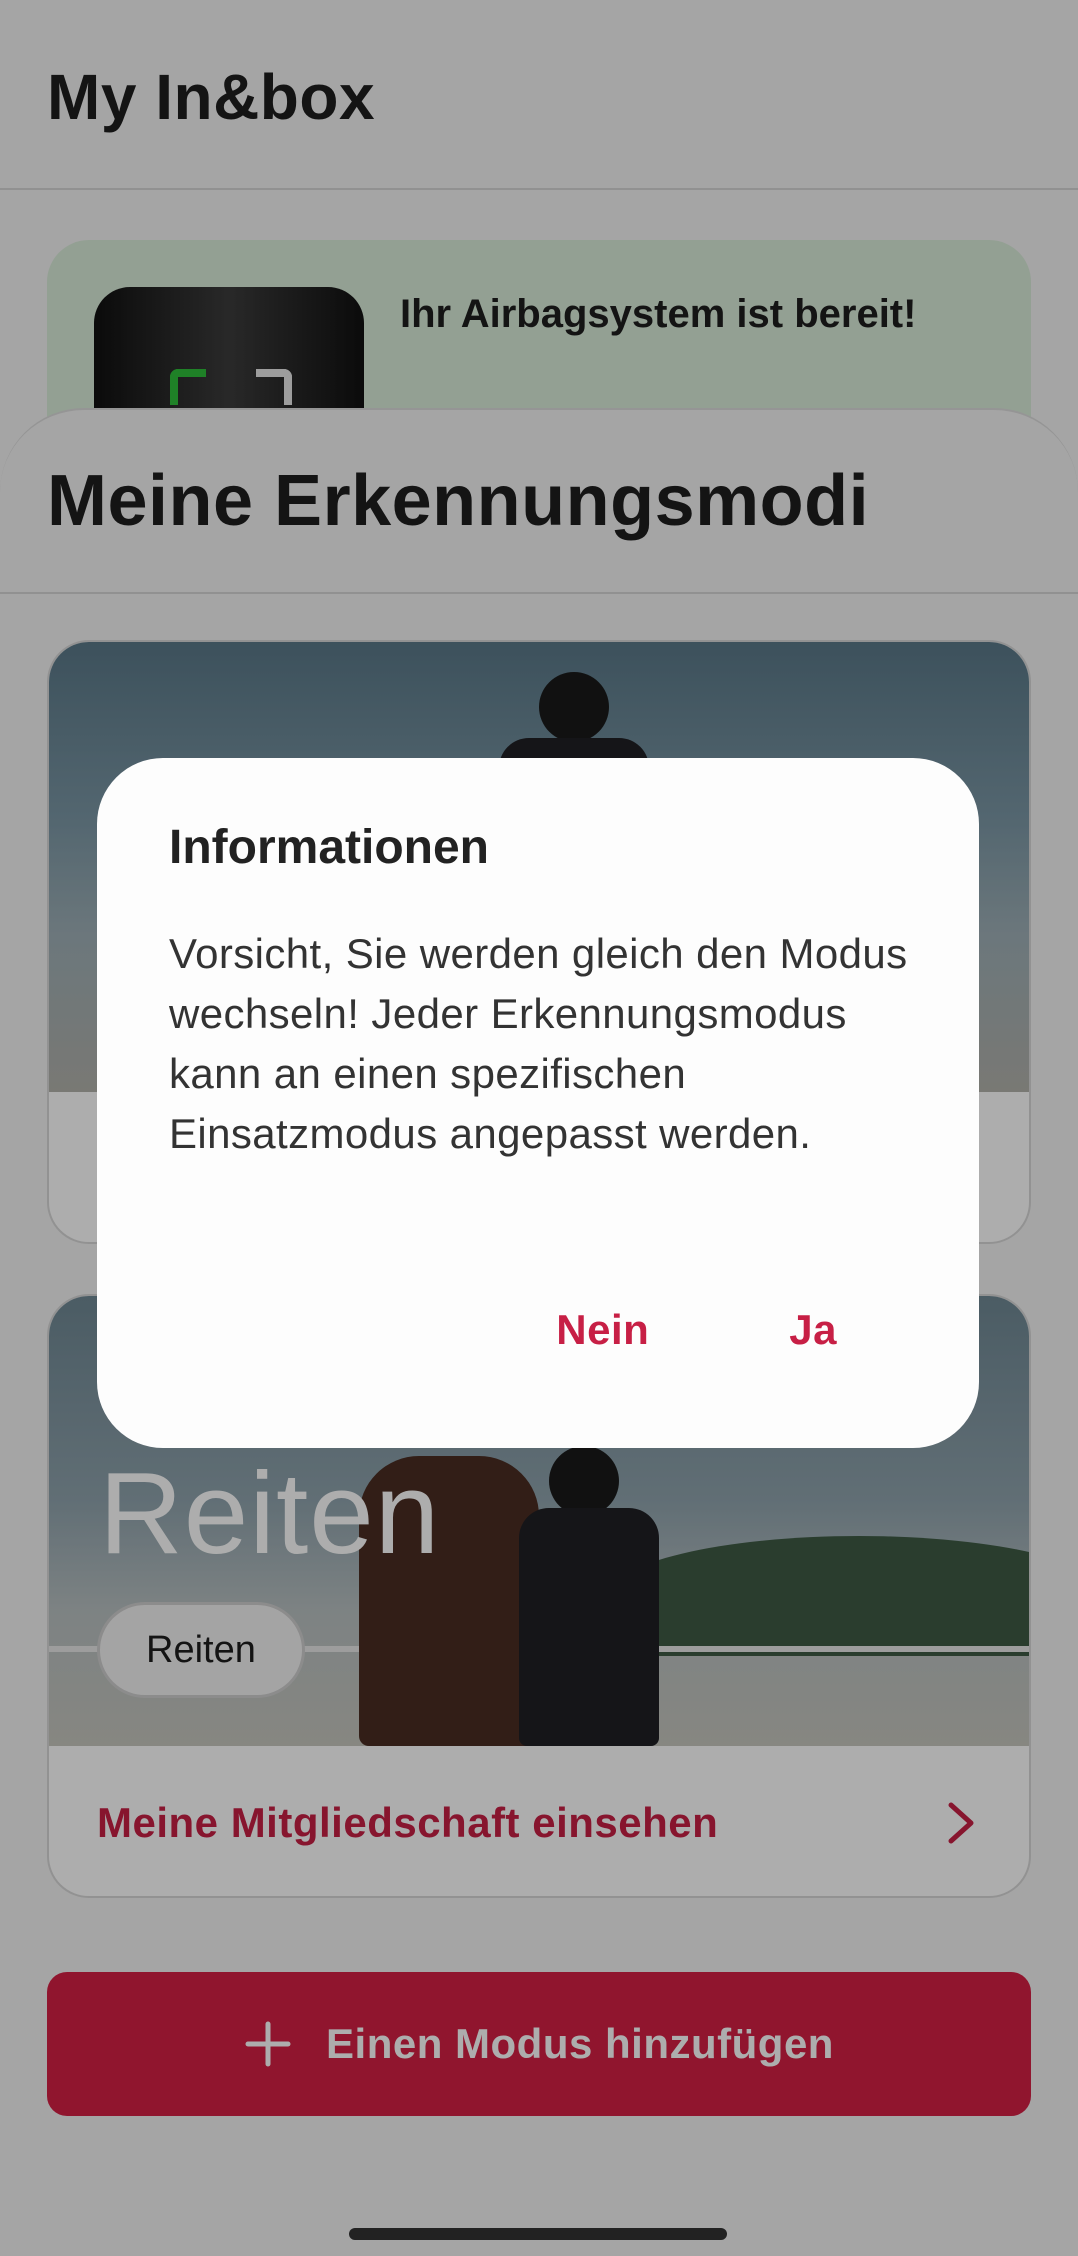 This screenshot has height=2256, width=1078. What do you see at coordinates (813, 1330) in the screenshot?
I see `confirm-button: Ja` at bounding box center [813, 1330].